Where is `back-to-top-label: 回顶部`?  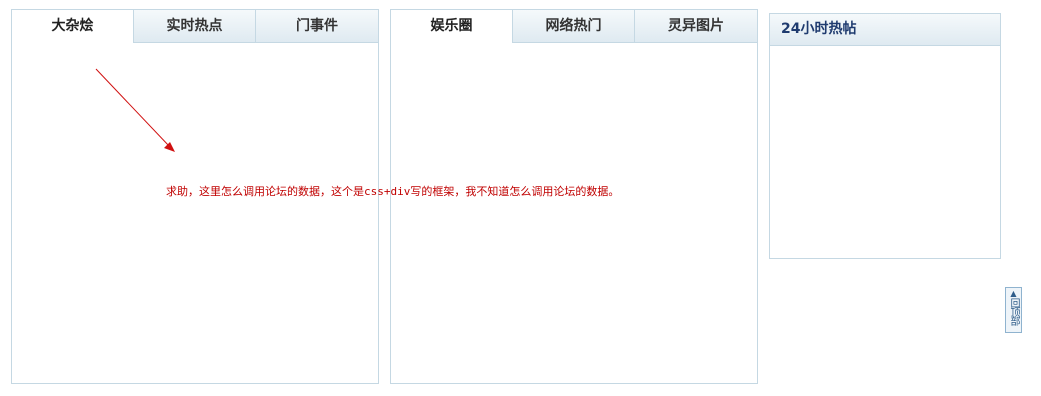
back-to-top-label: 回顶部 is located at coordinates (1013, 311).